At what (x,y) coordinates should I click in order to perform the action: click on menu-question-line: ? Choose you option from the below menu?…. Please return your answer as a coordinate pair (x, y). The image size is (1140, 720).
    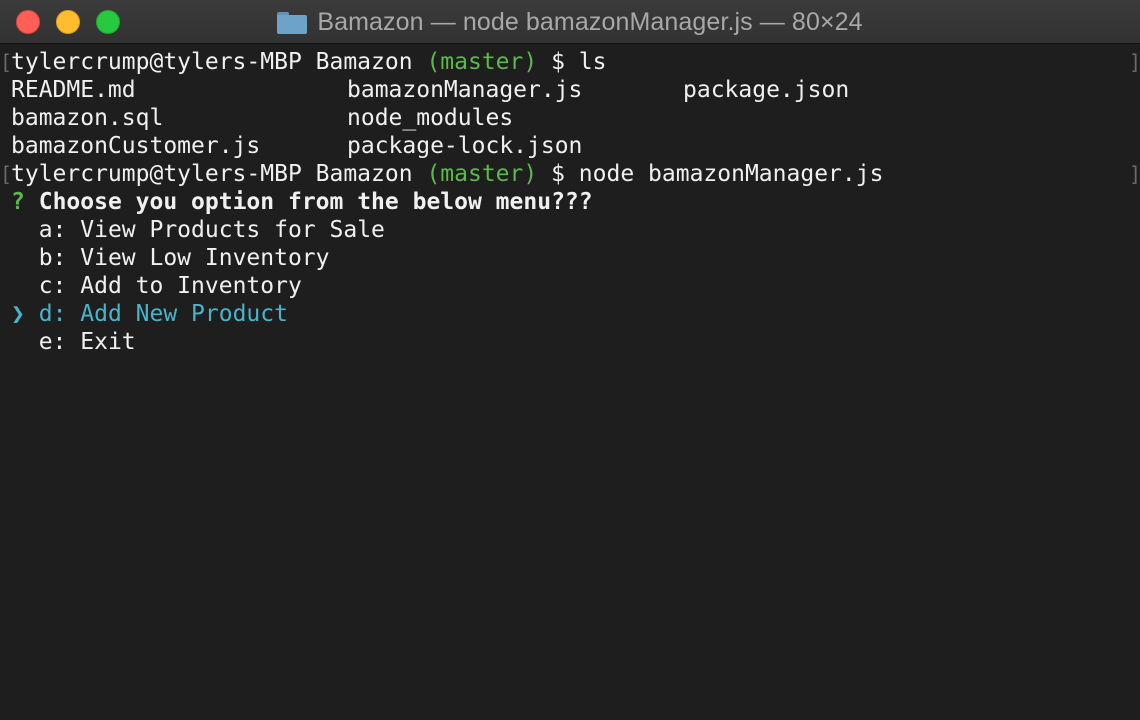
    Looking at the image, I should click on (302, 202).